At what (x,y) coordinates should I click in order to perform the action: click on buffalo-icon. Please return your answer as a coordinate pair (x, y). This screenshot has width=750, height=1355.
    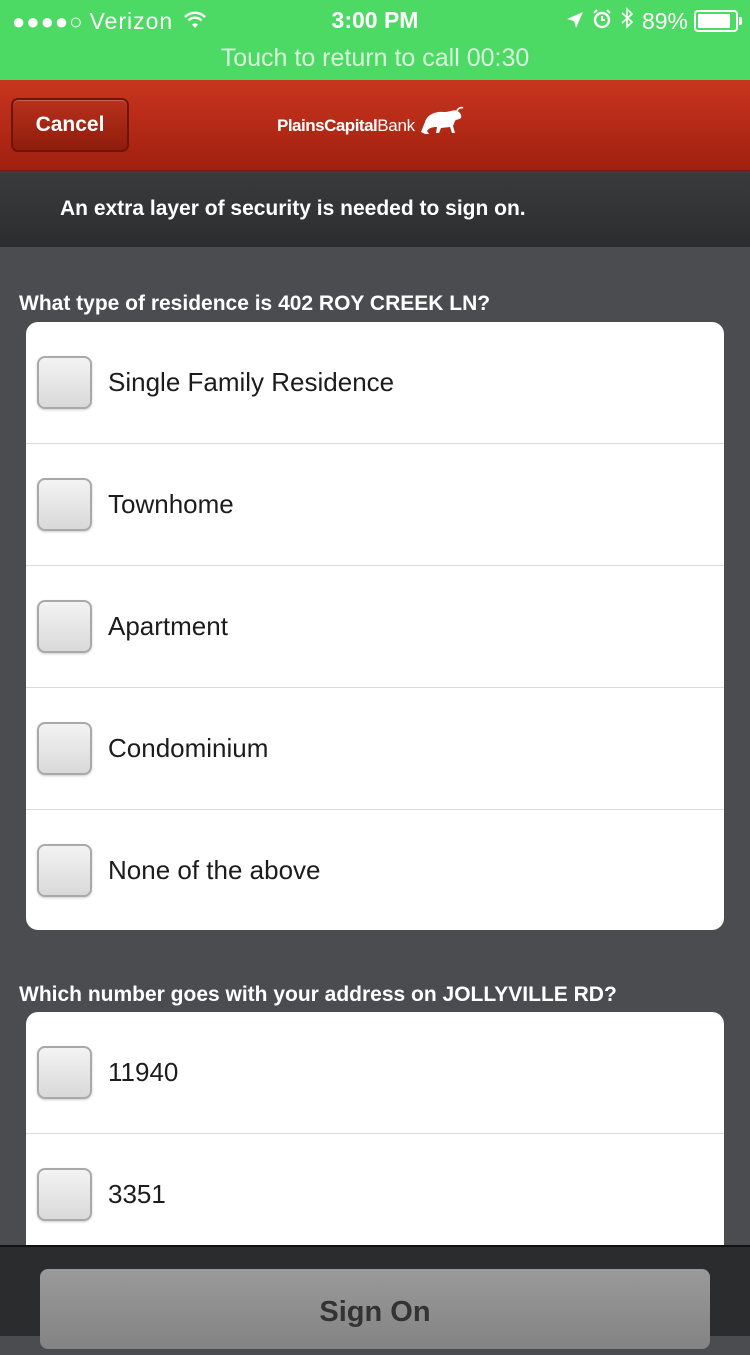
    Looking at the image, I should click on (442, 120).